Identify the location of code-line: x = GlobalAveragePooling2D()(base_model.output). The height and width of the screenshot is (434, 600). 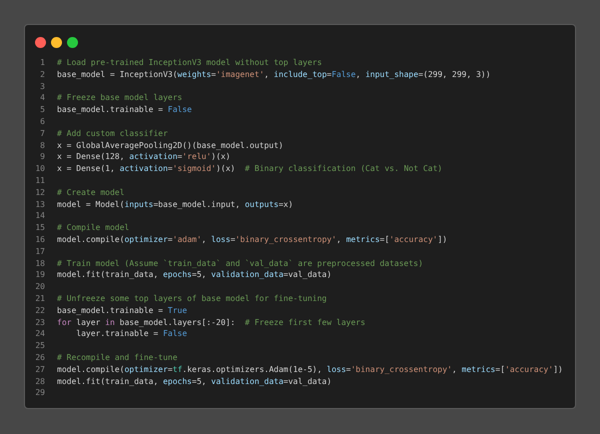
(170, 146).